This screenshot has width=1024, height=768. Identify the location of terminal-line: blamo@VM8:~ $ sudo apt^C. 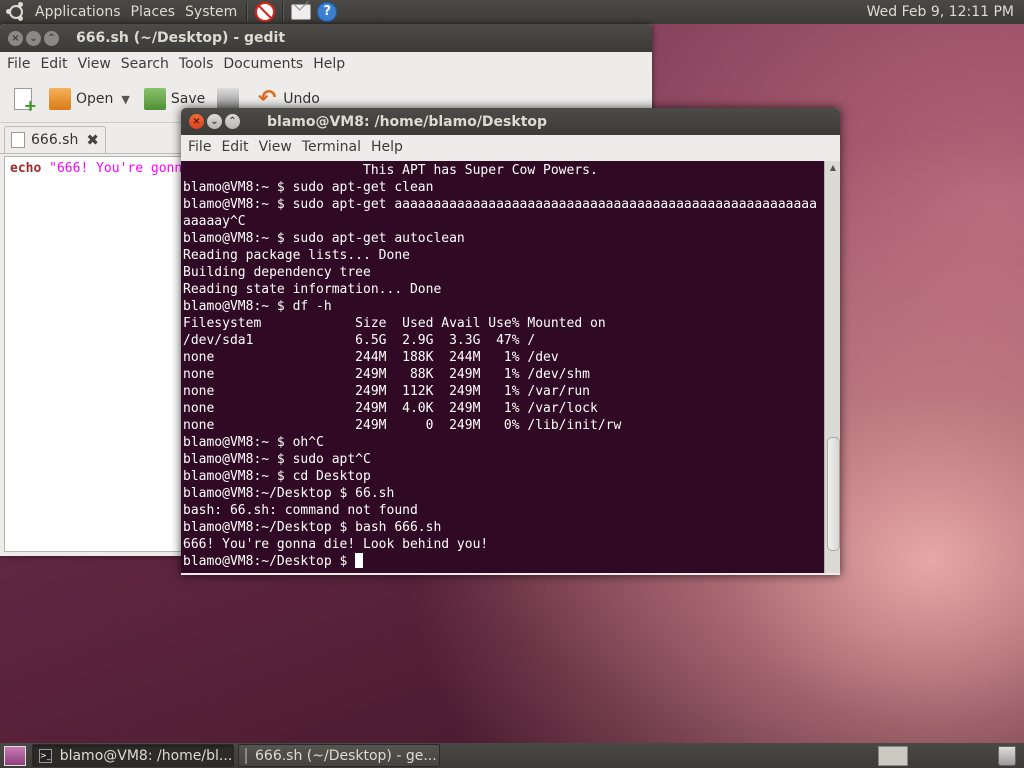
(277, 459).